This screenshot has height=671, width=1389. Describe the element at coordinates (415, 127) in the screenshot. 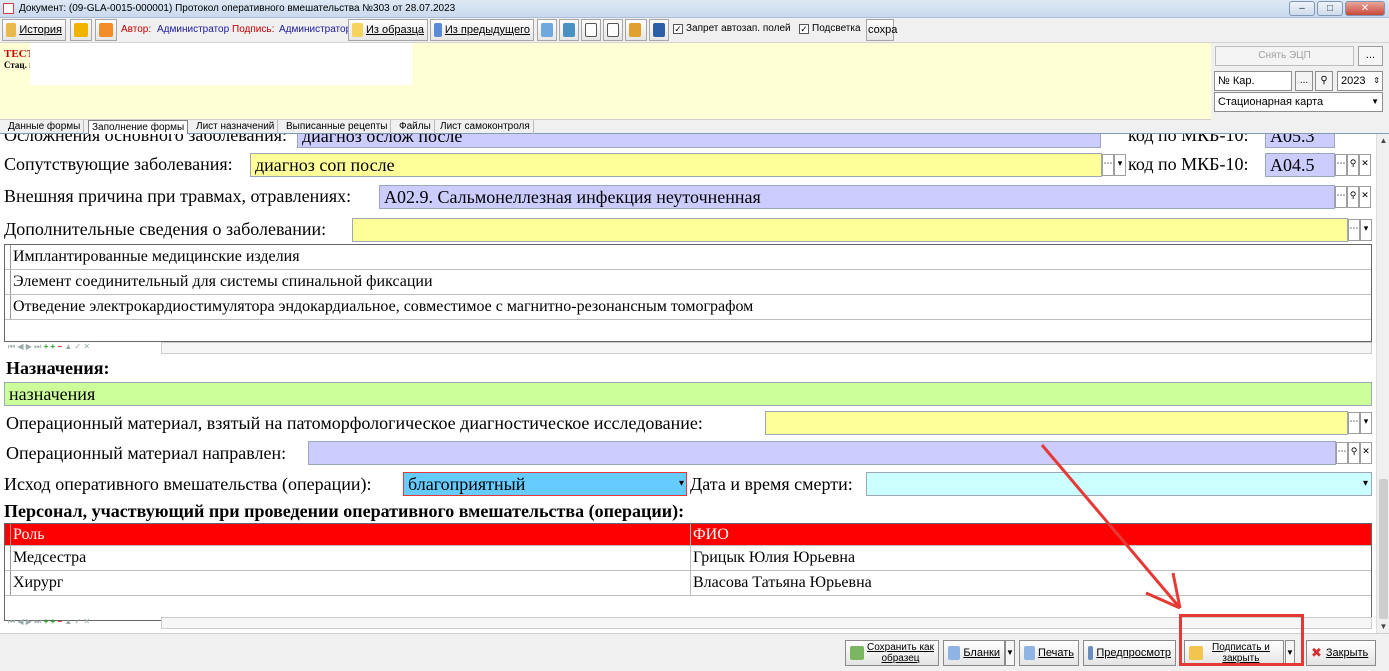

I see `tab-files: Файлы` at that location.